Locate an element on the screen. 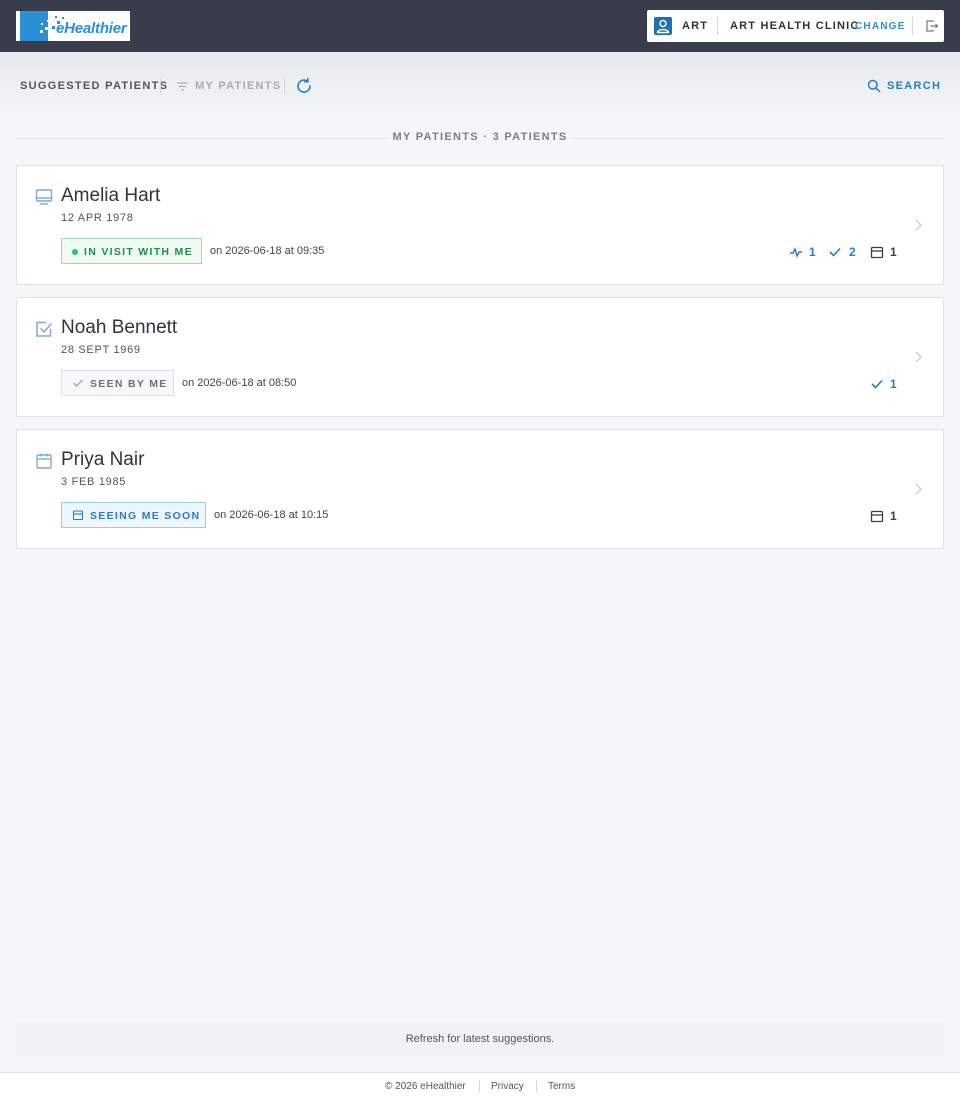  search-icon is located at coordinates (874, 86).